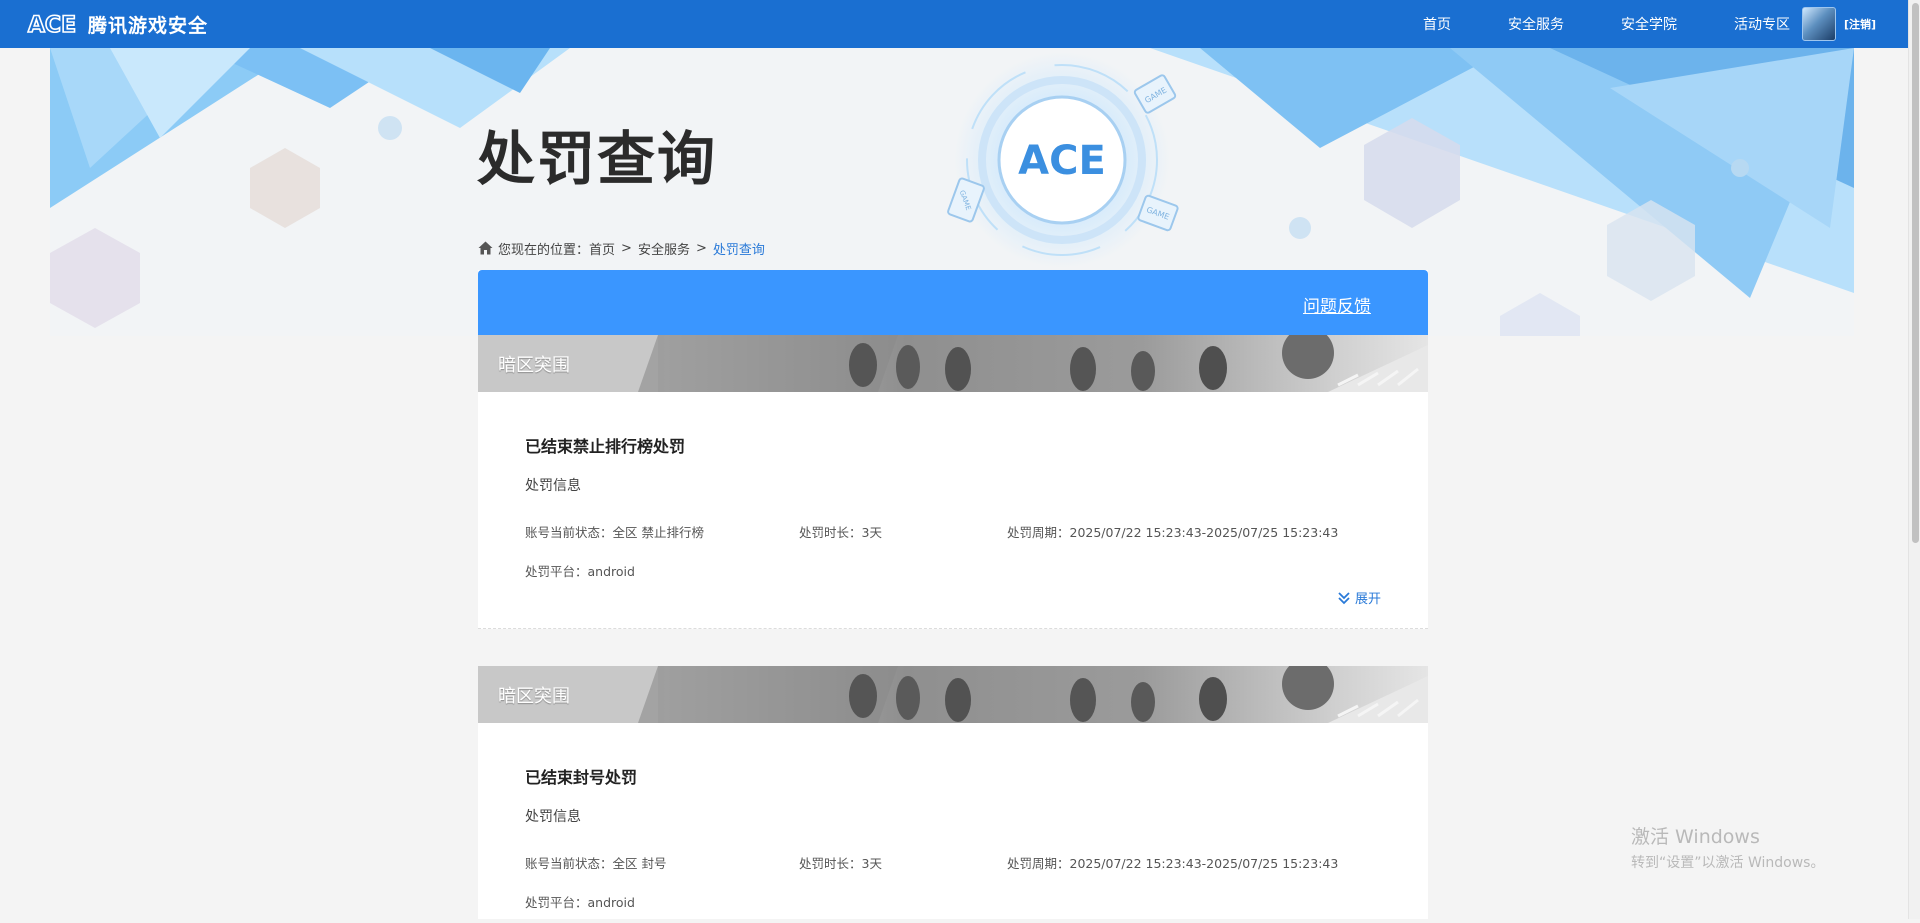 The height and width of the screenshot is (923, 1920). I want to click on home-icon, so click(485, 248).